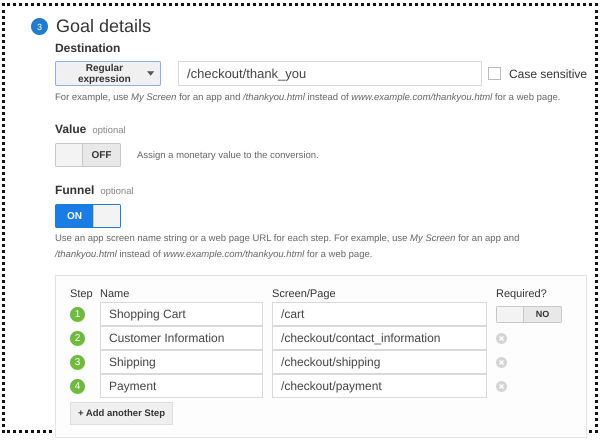  I want to click on section-title: Goal details, so click(104, 26).